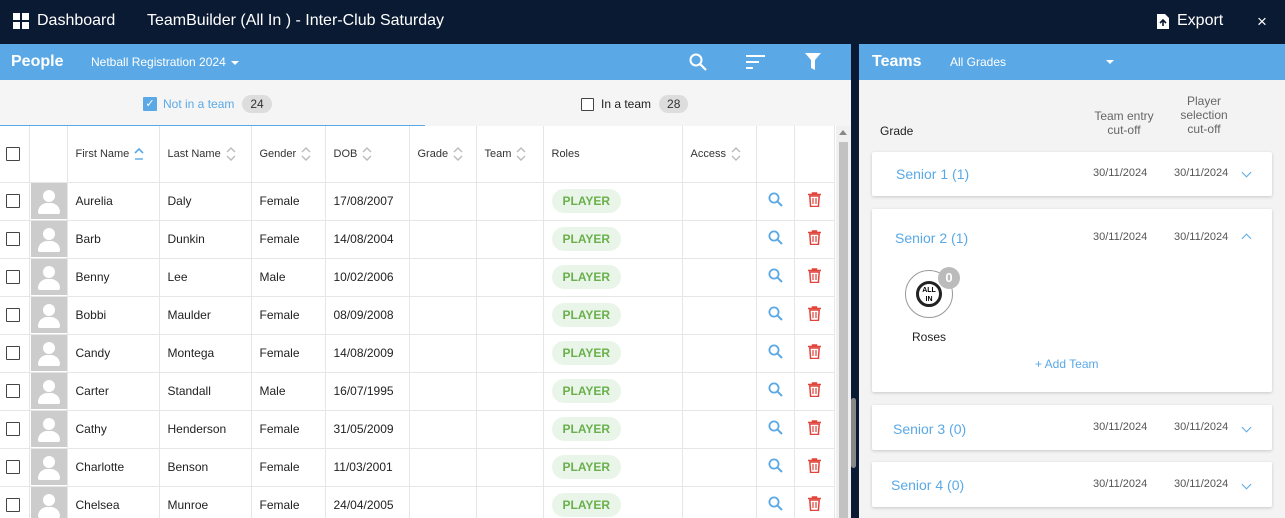  What do you see at coordinates (417, 353) in the screenshot?
I see `table-row: Candy Montega Female 14/08/2009 PLAYER` at bounding box center [417, 353].